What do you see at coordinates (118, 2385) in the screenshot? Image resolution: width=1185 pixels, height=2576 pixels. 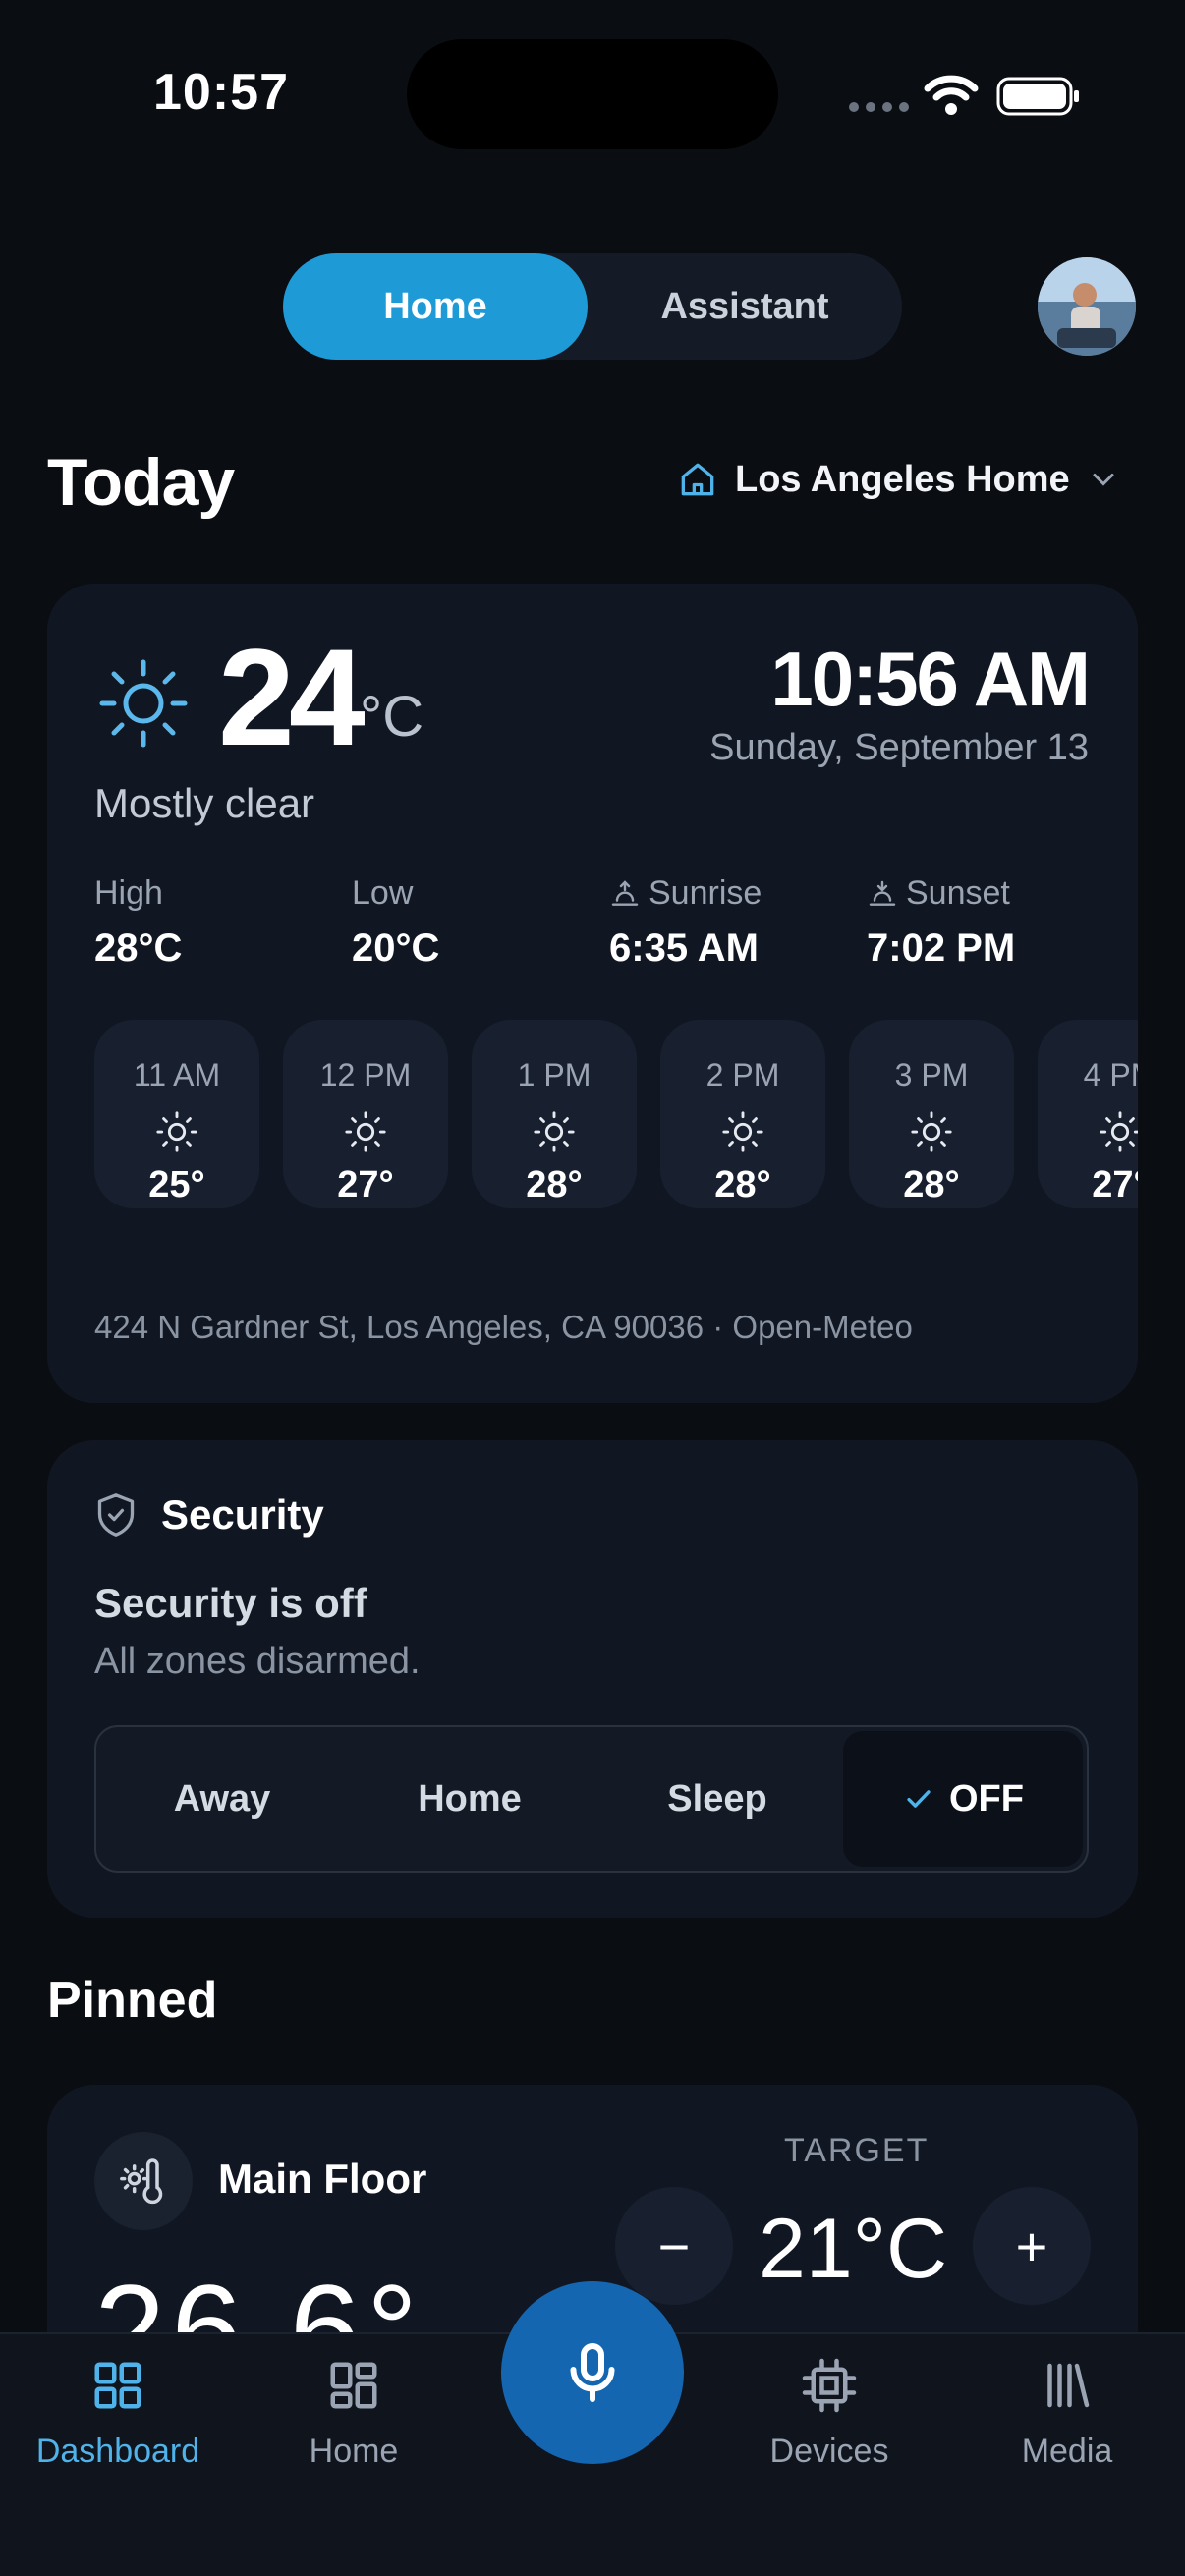 I see `grid-icon` at bounding box center [118, 2385].